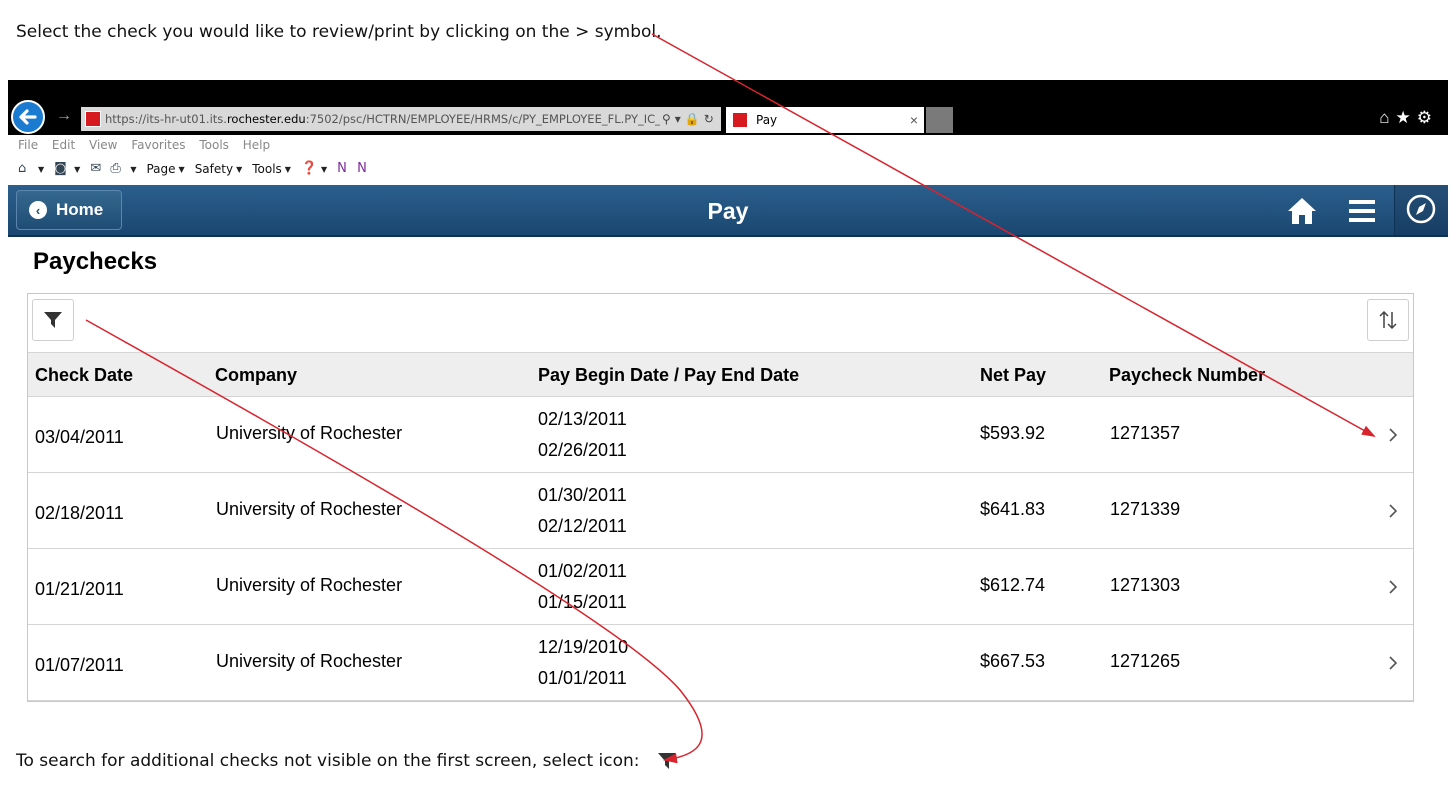 This screenshot has height=809, width=1456. Describe the element at coordinates (79, 437) in the screenshot. I see `check-date: 03/04/2011` at that location.